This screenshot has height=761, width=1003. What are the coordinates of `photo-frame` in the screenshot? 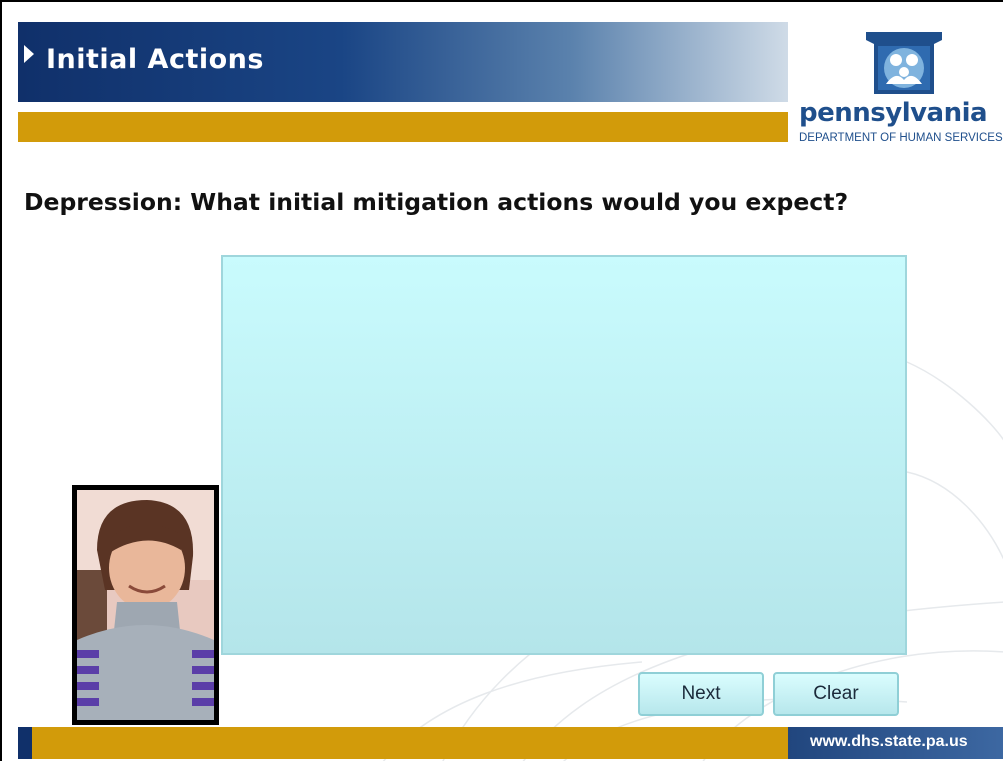 It's located at (145, 605).